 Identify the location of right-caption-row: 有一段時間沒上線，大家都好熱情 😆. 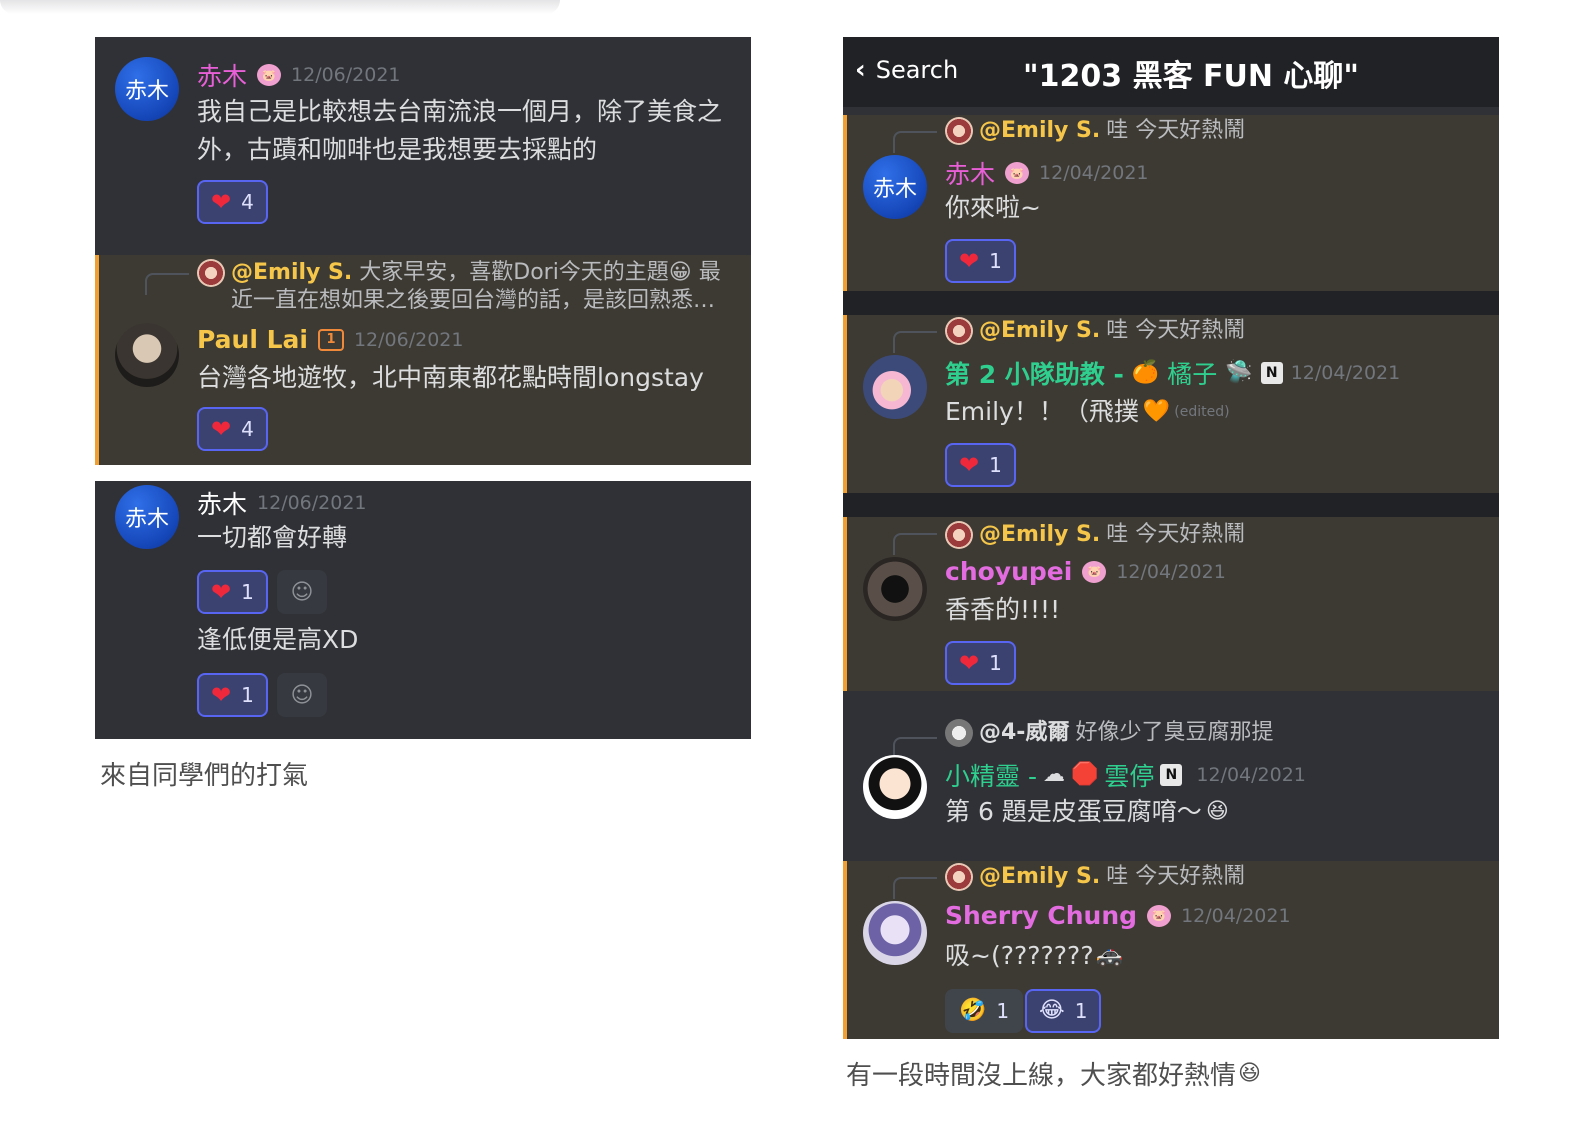
(1053, 1073).